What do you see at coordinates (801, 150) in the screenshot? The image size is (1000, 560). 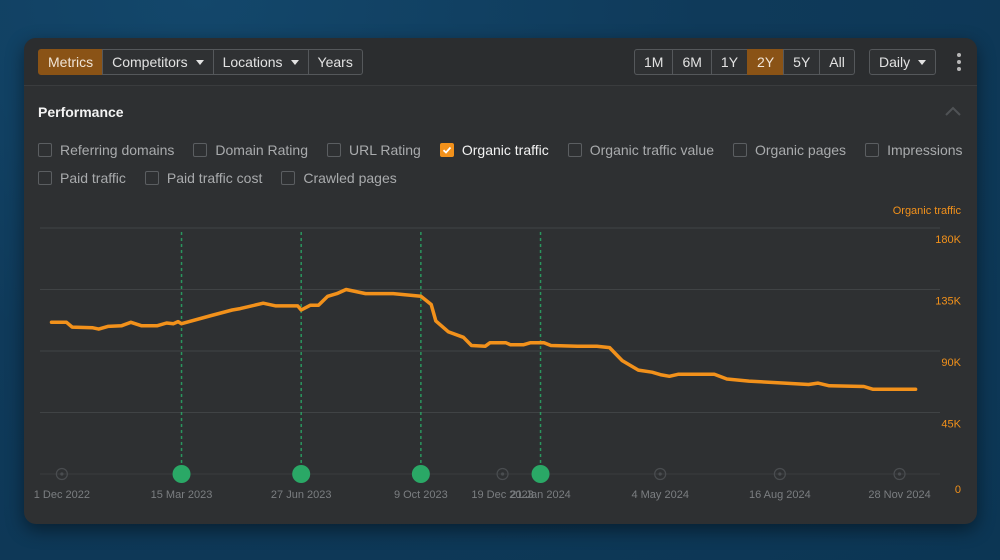 I see `metric-label: Organic pages` at bounding box center [801, 150].